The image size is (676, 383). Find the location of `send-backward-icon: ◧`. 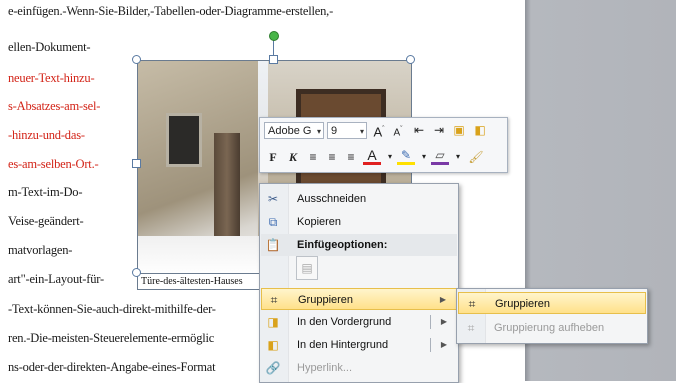

send-backward-icon: ◧ is located at coordinates (273, 345).